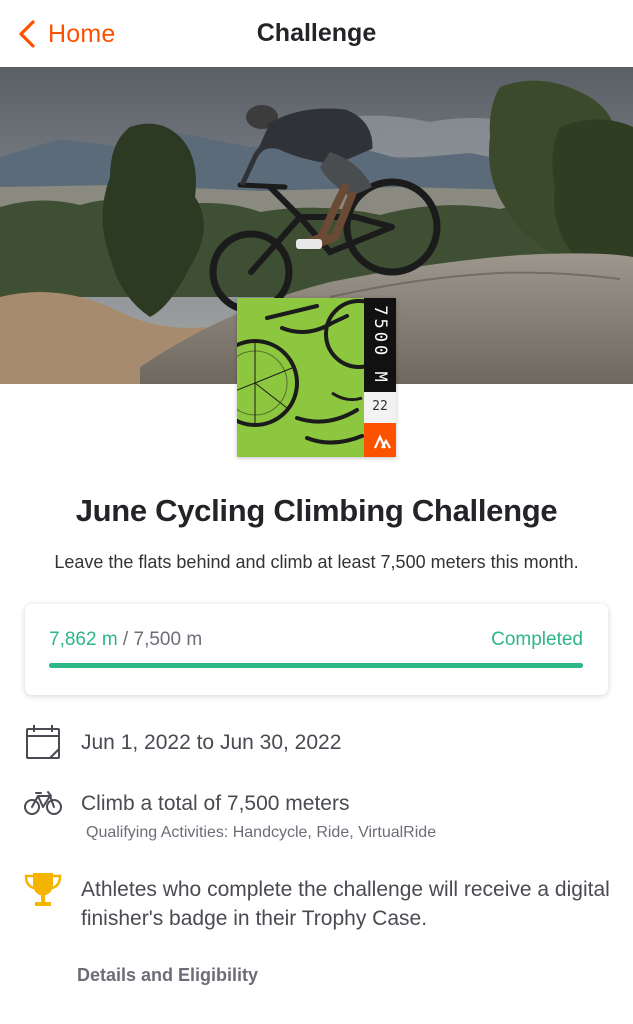  What do you see at coordinates (43, 889) in the screenshot?
I see `trophy-icon` at bounding box center [43, 889].